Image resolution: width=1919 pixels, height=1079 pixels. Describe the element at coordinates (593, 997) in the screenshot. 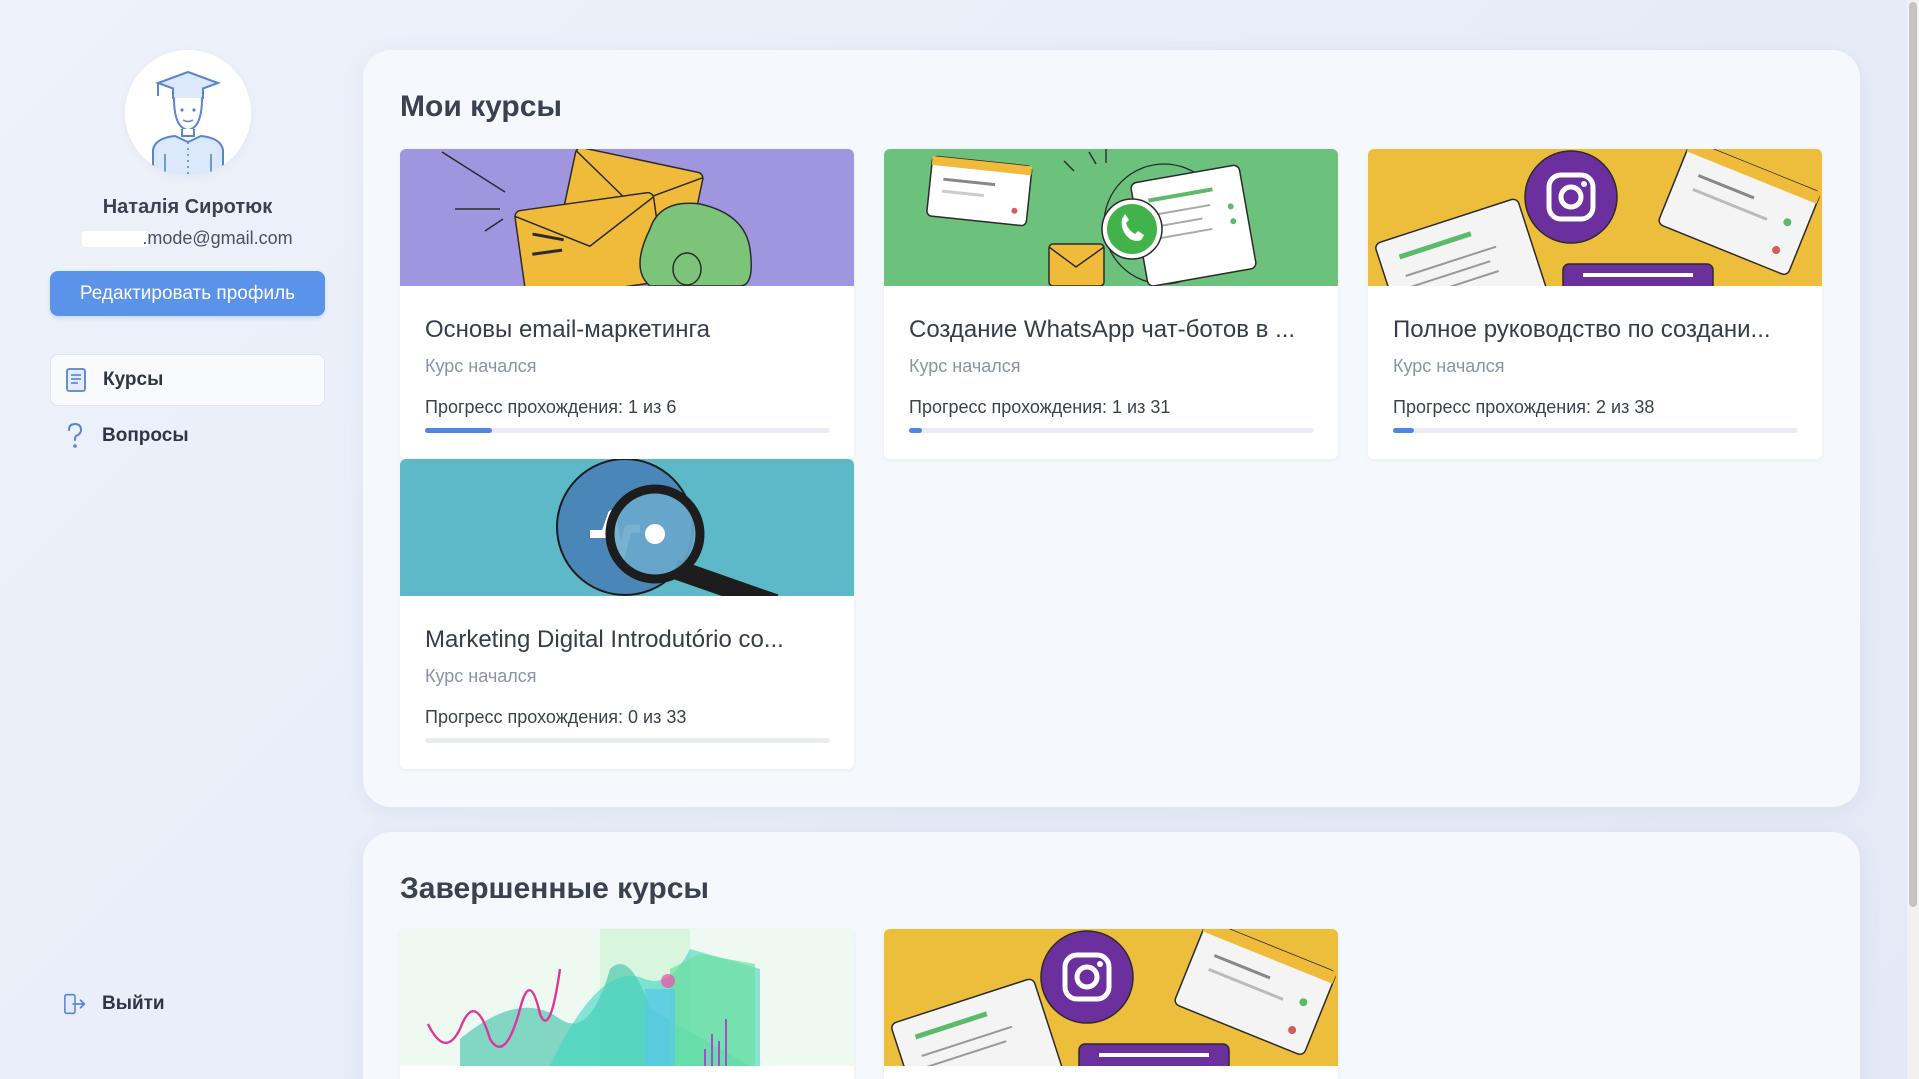

I see `analytics-waves-illustration` at that location.